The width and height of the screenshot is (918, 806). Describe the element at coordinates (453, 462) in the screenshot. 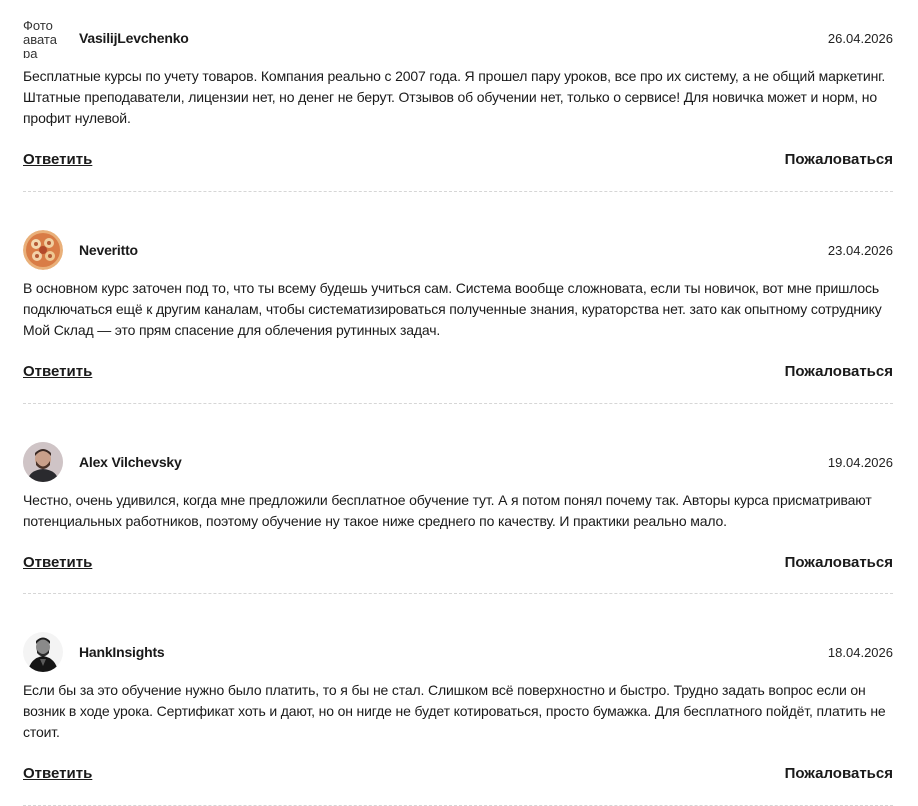

I see `review-author: Alex Vilchevsky` at that location.